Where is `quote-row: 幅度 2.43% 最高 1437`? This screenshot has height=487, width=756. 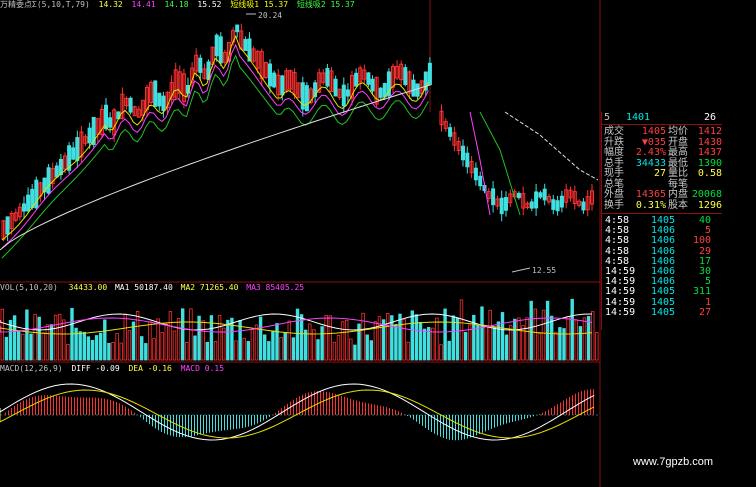 quote-row: 幅度 2.43% 最高 1437 is located at coordinates (662, 152).